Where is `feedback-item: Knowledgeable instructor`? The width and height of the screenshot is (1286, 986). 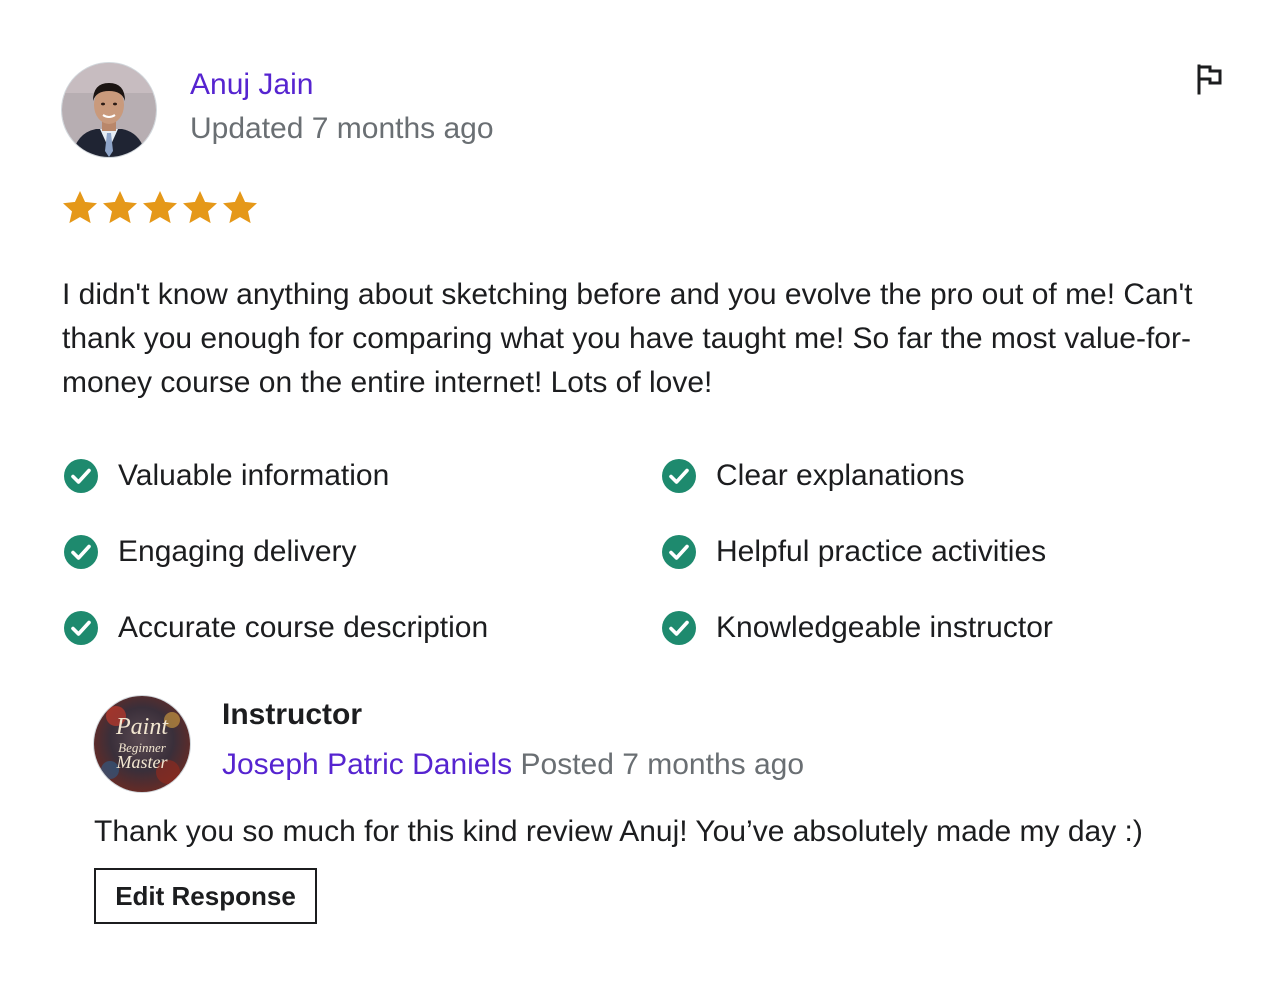 feedback-item: Knowledgeable instructor is located at coordinates (946, 628).